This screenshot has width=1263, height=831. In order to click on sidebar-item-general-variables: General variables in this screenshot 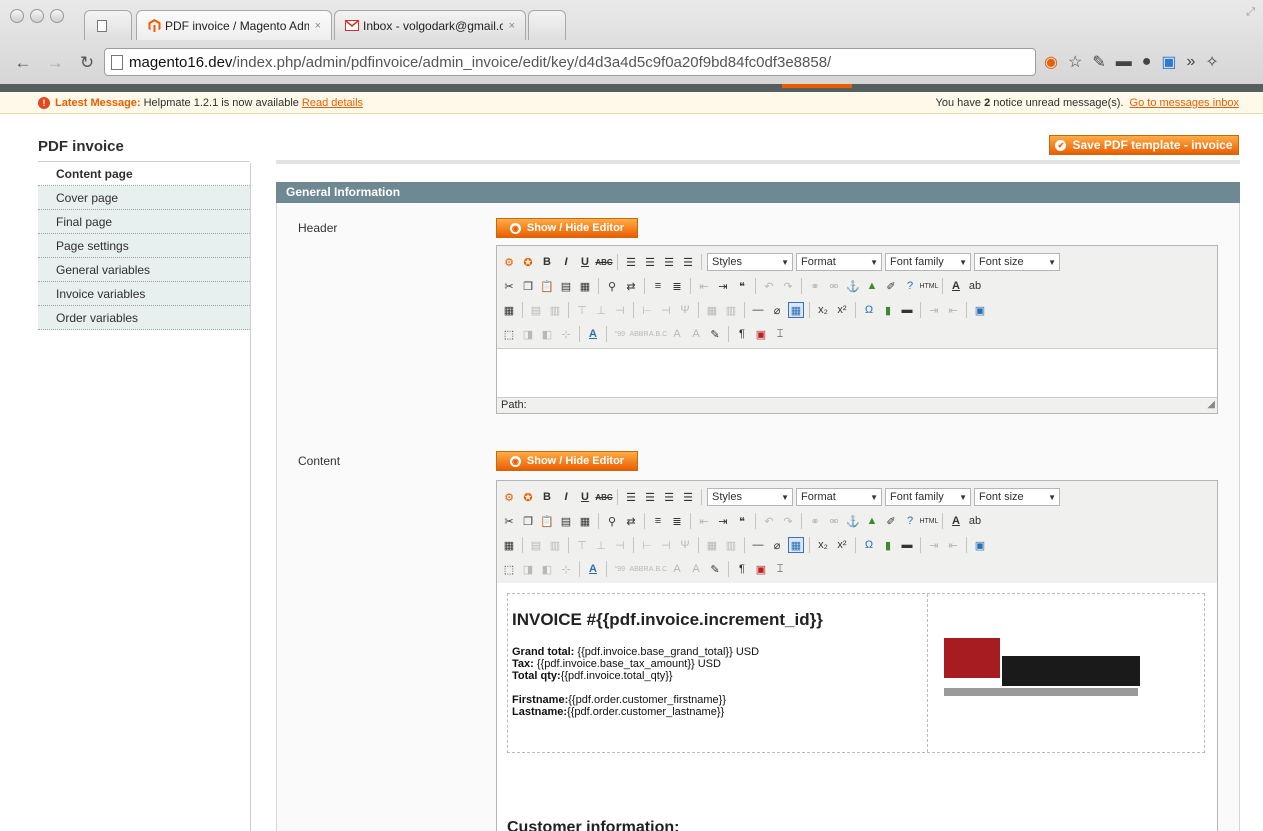, I will do `click(144, 270)`.